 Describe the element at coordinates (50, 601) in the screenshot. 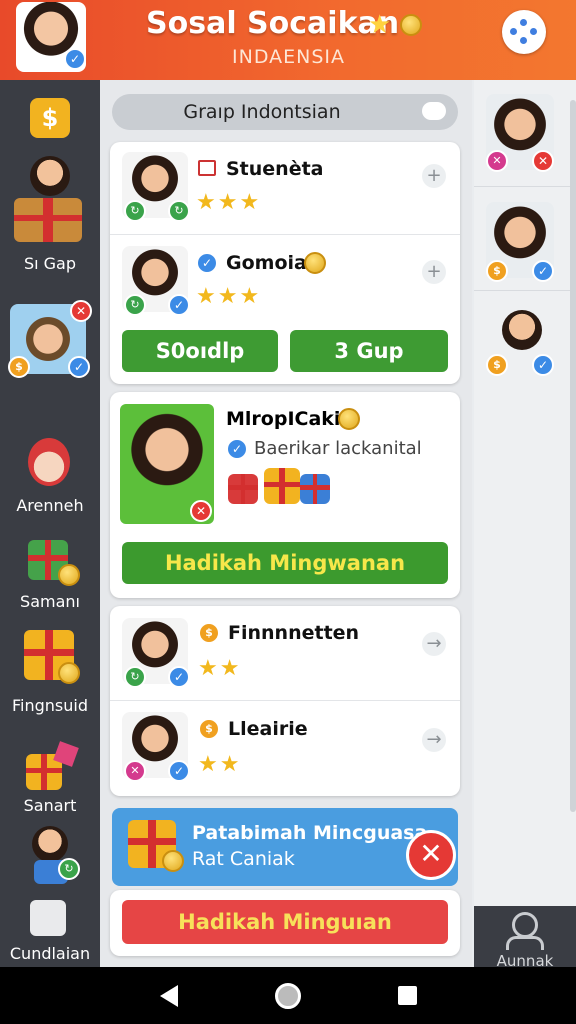

I see `sidebar-item-label: Samanı` at that location.